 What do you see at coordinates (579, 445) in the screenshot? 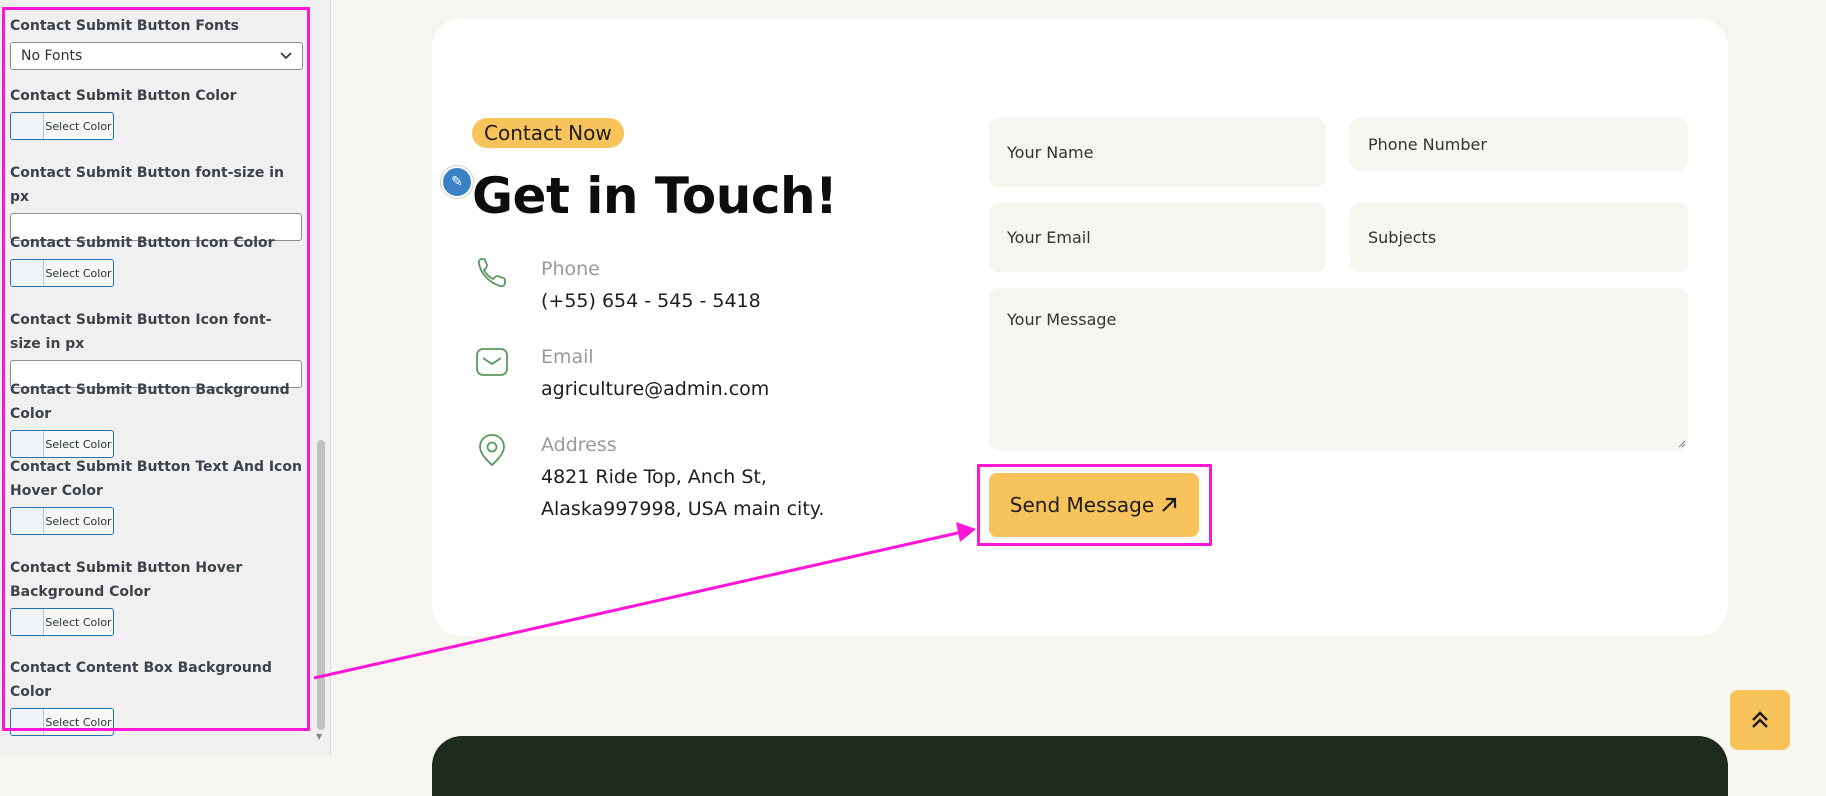
I see `address-label: Address` at bounding box center [579, 445].